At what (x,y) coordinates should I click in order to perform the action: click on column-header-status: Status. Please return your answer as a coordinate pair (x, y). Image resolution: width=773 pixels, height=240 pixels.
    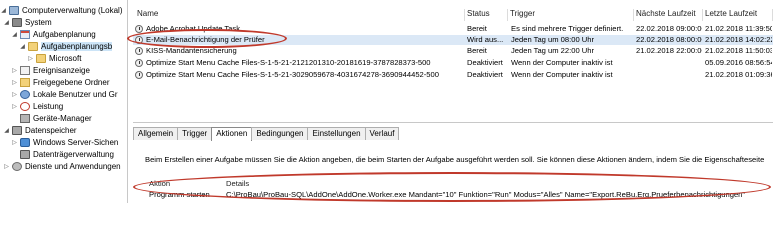
    Looking at the image, I should click on (486, 15).